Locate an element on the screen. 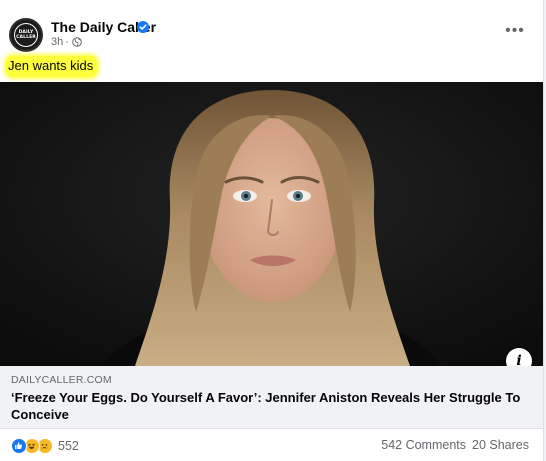 This screenshot has width=546, height=461. post-header: DAILY CALLER The Daily Caller 3h · ••• is located at coordinates (271, 28).